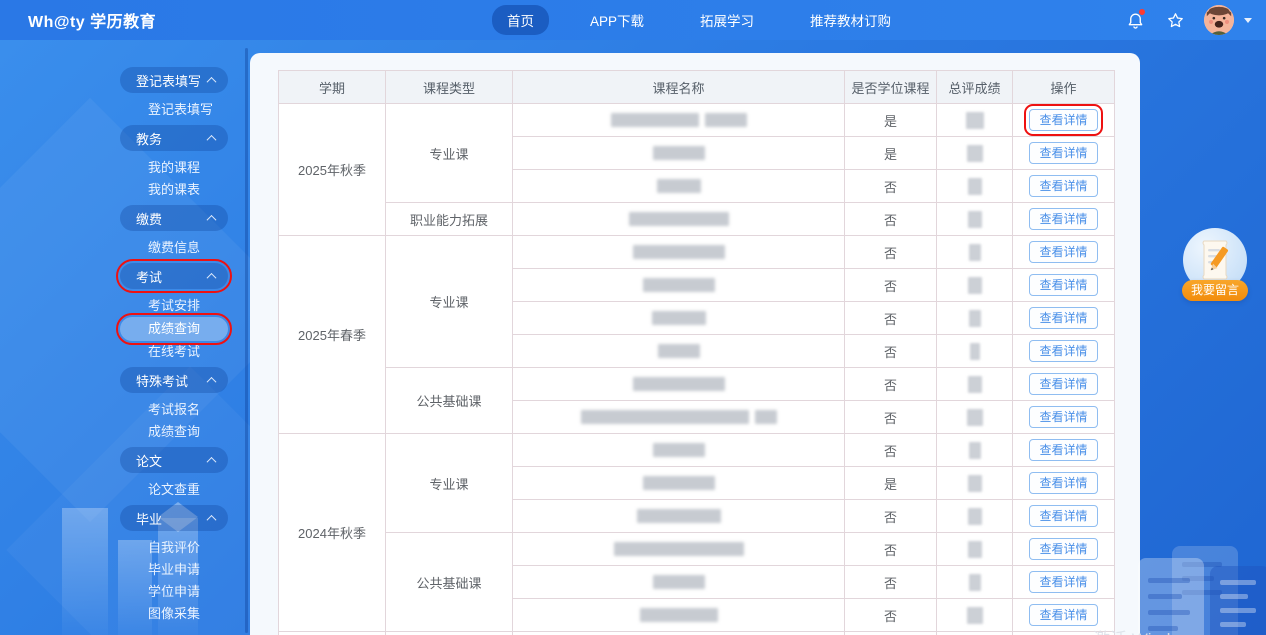 This screenshot has height=635, width=1266. What do you see at coordinates (174, 80) in the screenshot?
I see `sidebar-header-登记表填写: 登记表填写` at bounding box center [174, 80].